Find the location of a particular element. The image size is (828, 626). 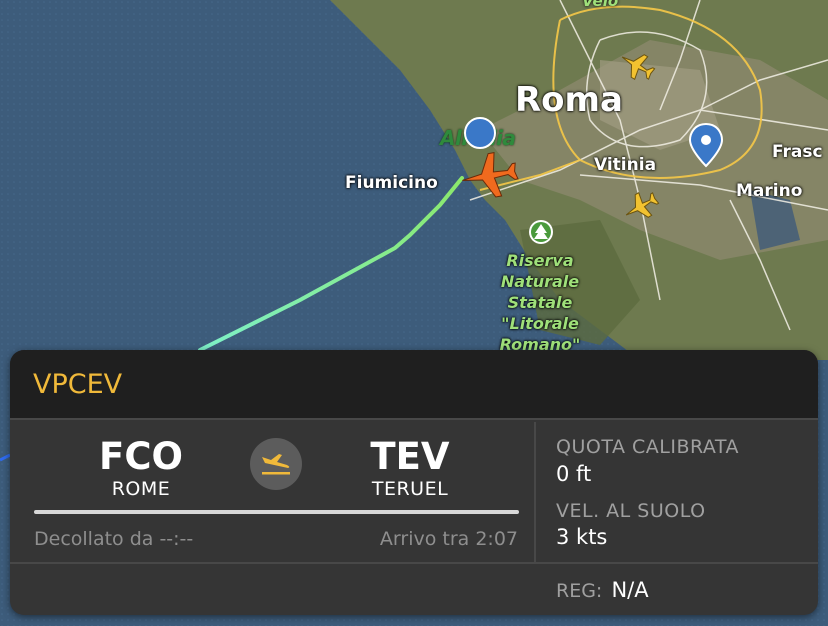

town-label-fiumicino: Fiumicino is located at coordinates (391, 183).